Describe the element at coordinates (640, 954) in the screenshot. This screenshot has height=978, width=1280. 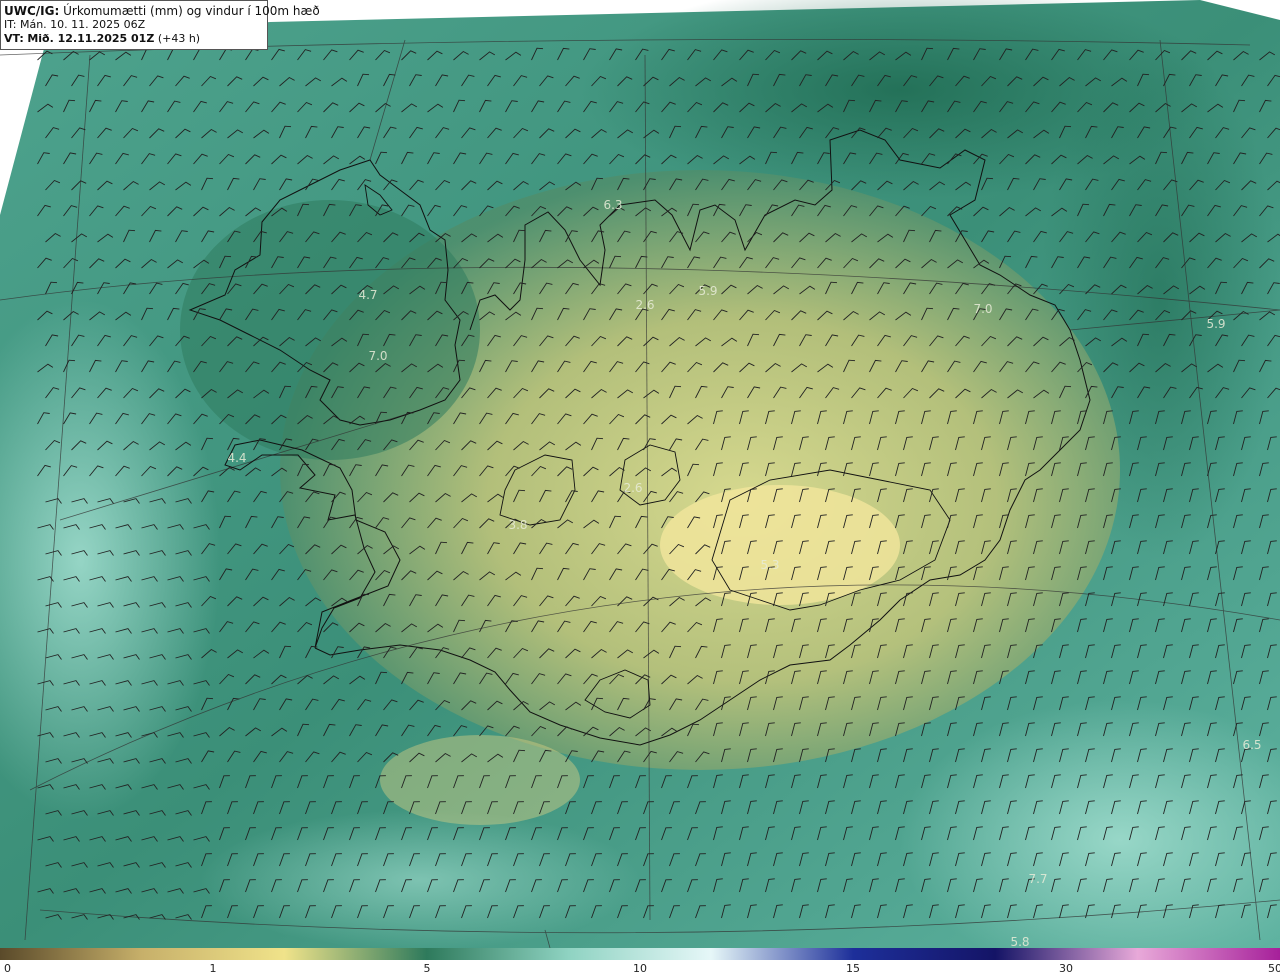
I see `colorbar` at that location.